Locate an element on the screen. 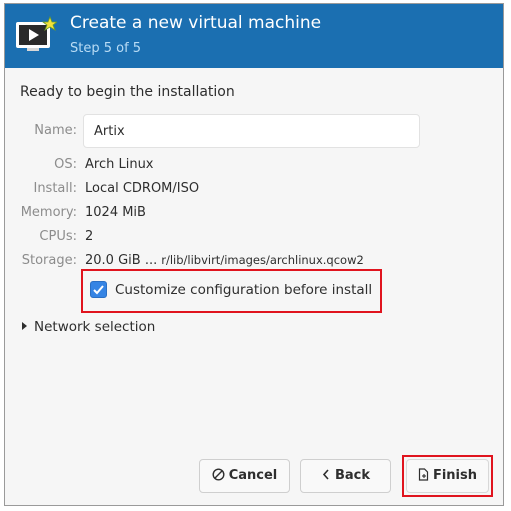 Image resolution: width=511 pixels, height=511 pixels. install-label: Install: is located at coordinates (55, 188).